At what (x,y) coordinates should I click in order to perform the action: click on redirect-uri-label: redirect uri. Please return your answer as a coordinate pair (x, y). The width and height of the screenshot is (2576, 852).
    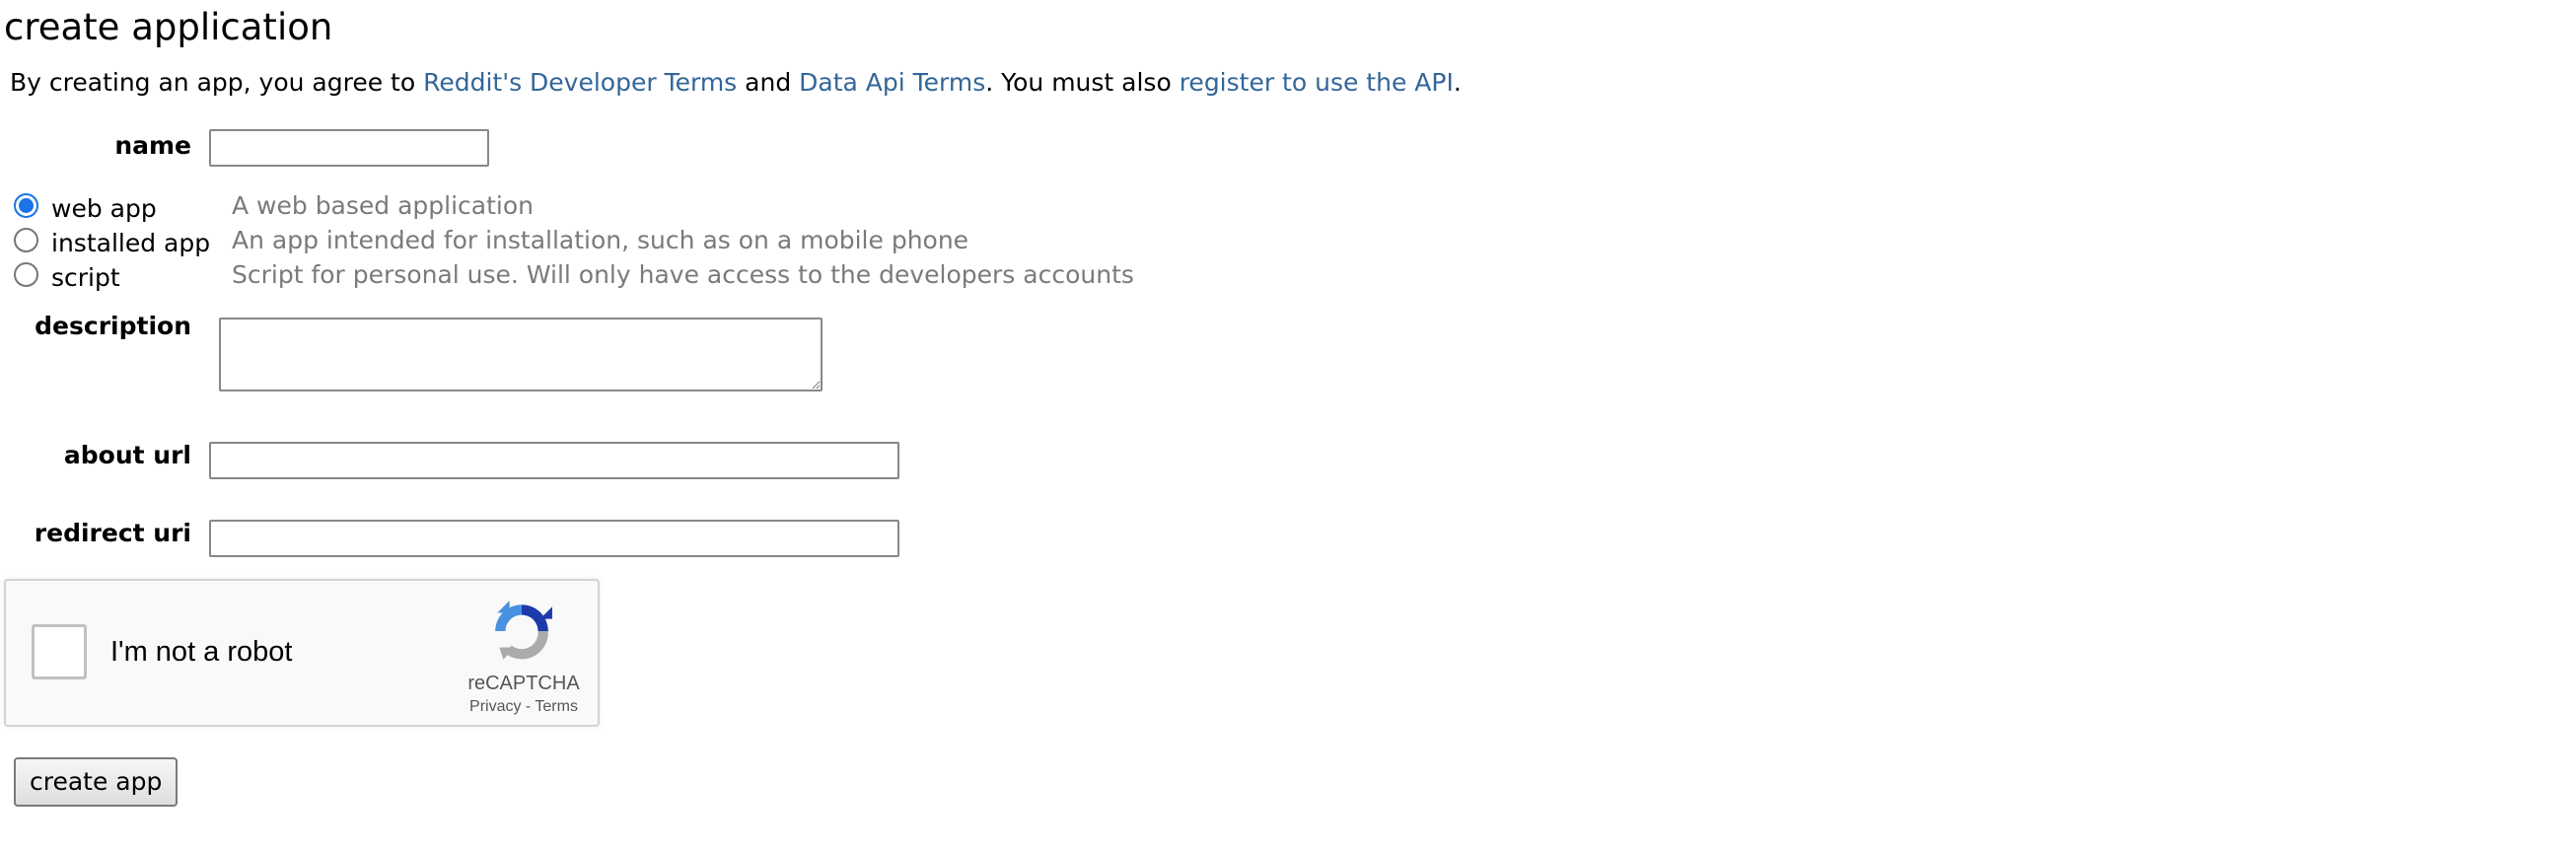
    Looking at the image, I should click on (112, 533).